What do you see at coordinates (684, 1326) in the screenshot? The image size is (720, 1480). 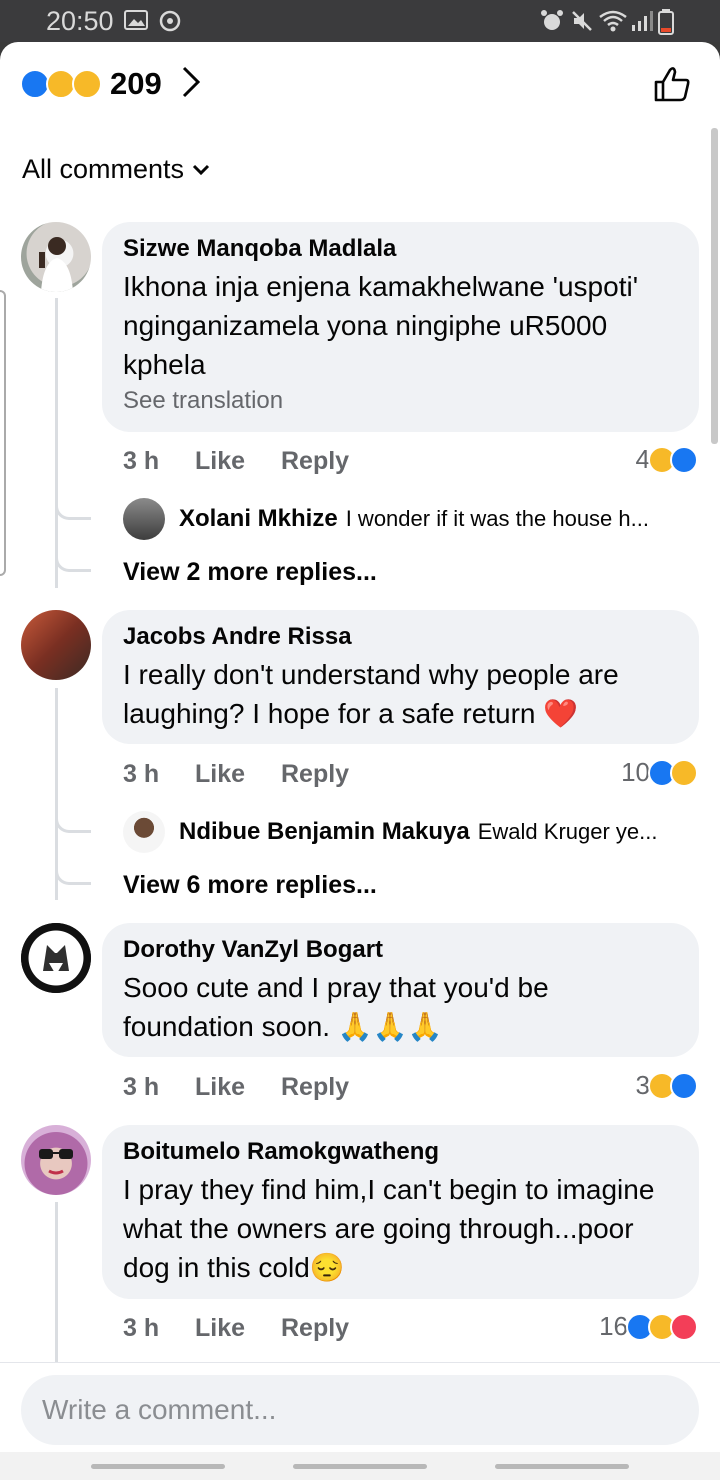 I see `love-reaction-icon` at bounding box center [684, 1326].